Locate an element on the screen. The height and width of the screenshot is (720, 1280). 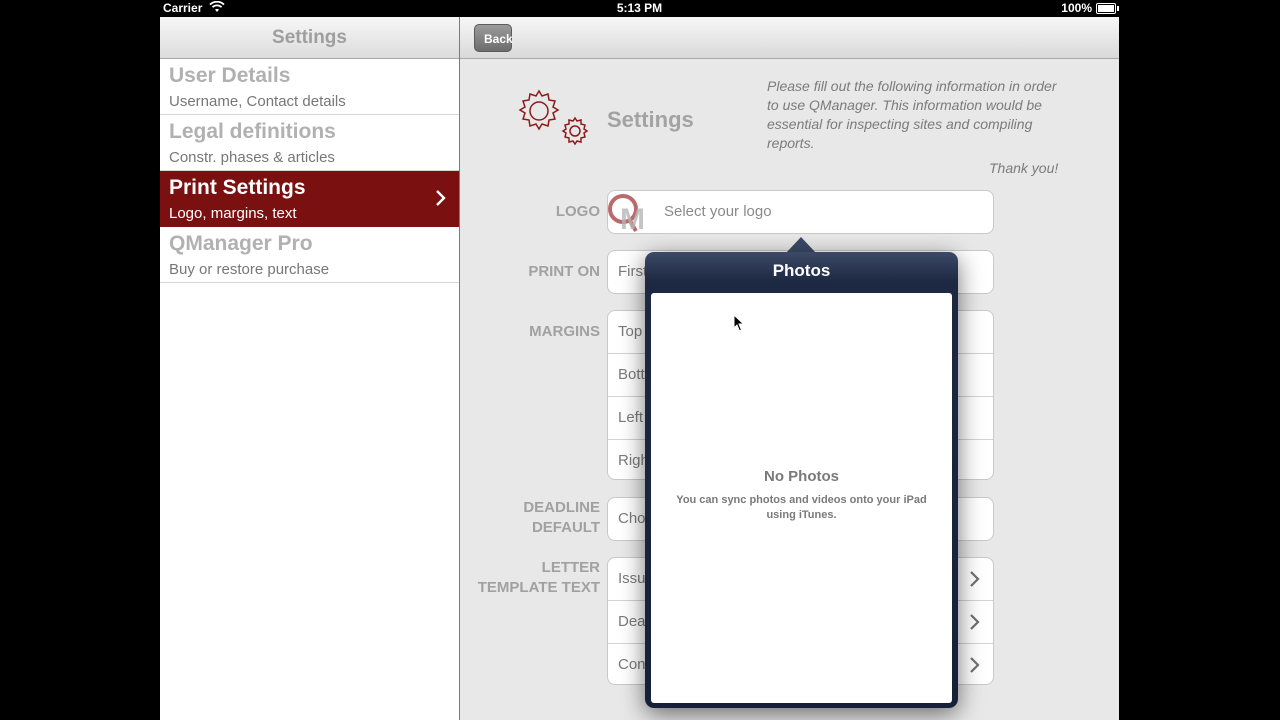
empty-state-title: No Photos is located at coordinates (801, 476).